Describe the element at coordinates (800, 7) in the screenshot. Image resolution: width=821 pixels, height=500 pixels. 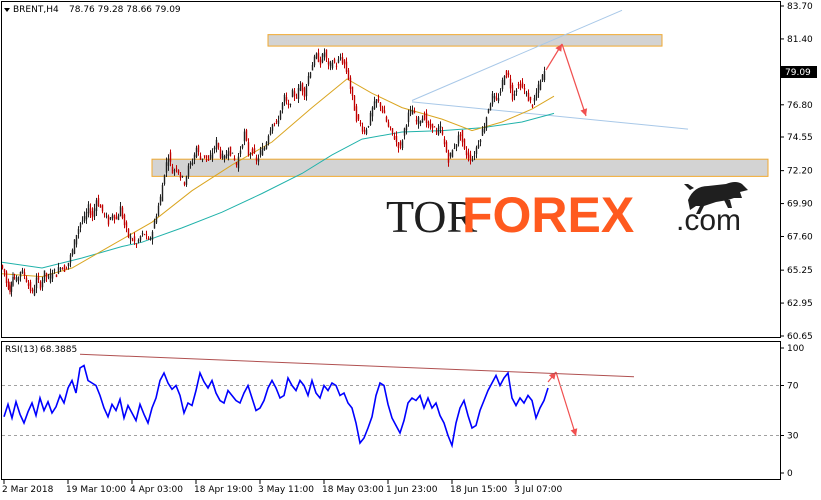
I see `price-tick-label: 83.70` at that location.